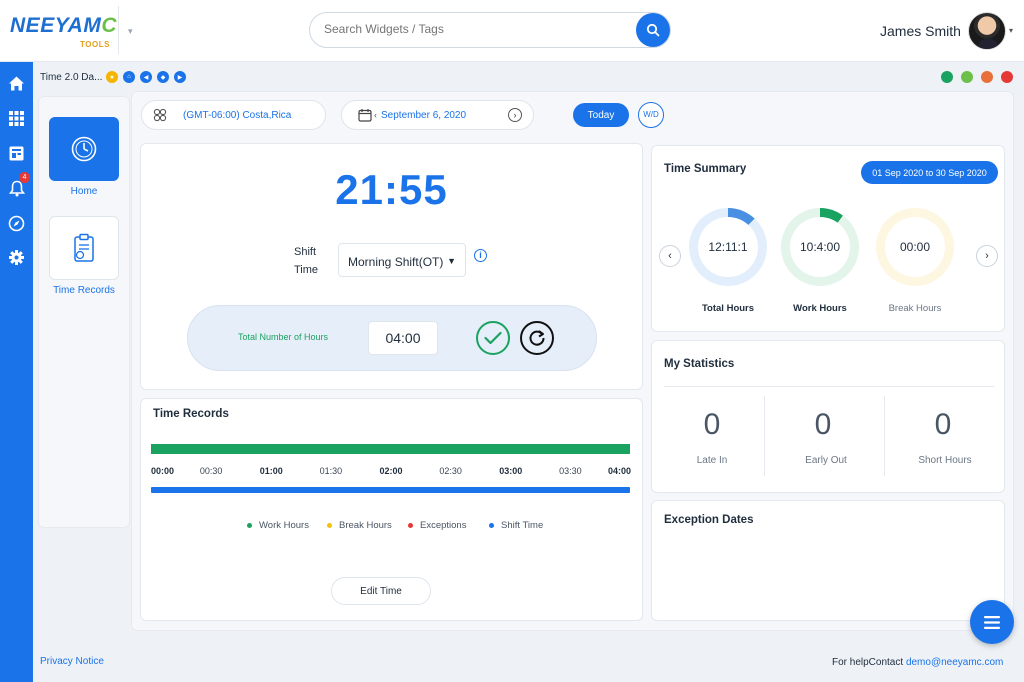 This screenshot has height=682, width=1024. Describe the element at coordinates (915, 308) in the screenshot. I see `ring-label: Break Hours` at that location.